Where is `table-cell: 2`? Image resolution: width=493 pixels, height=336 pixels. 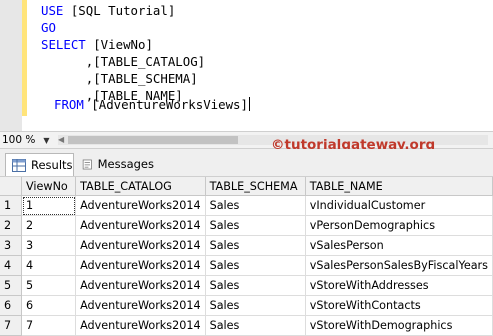
table-cell: 2 is located at coordinates (49, 225).